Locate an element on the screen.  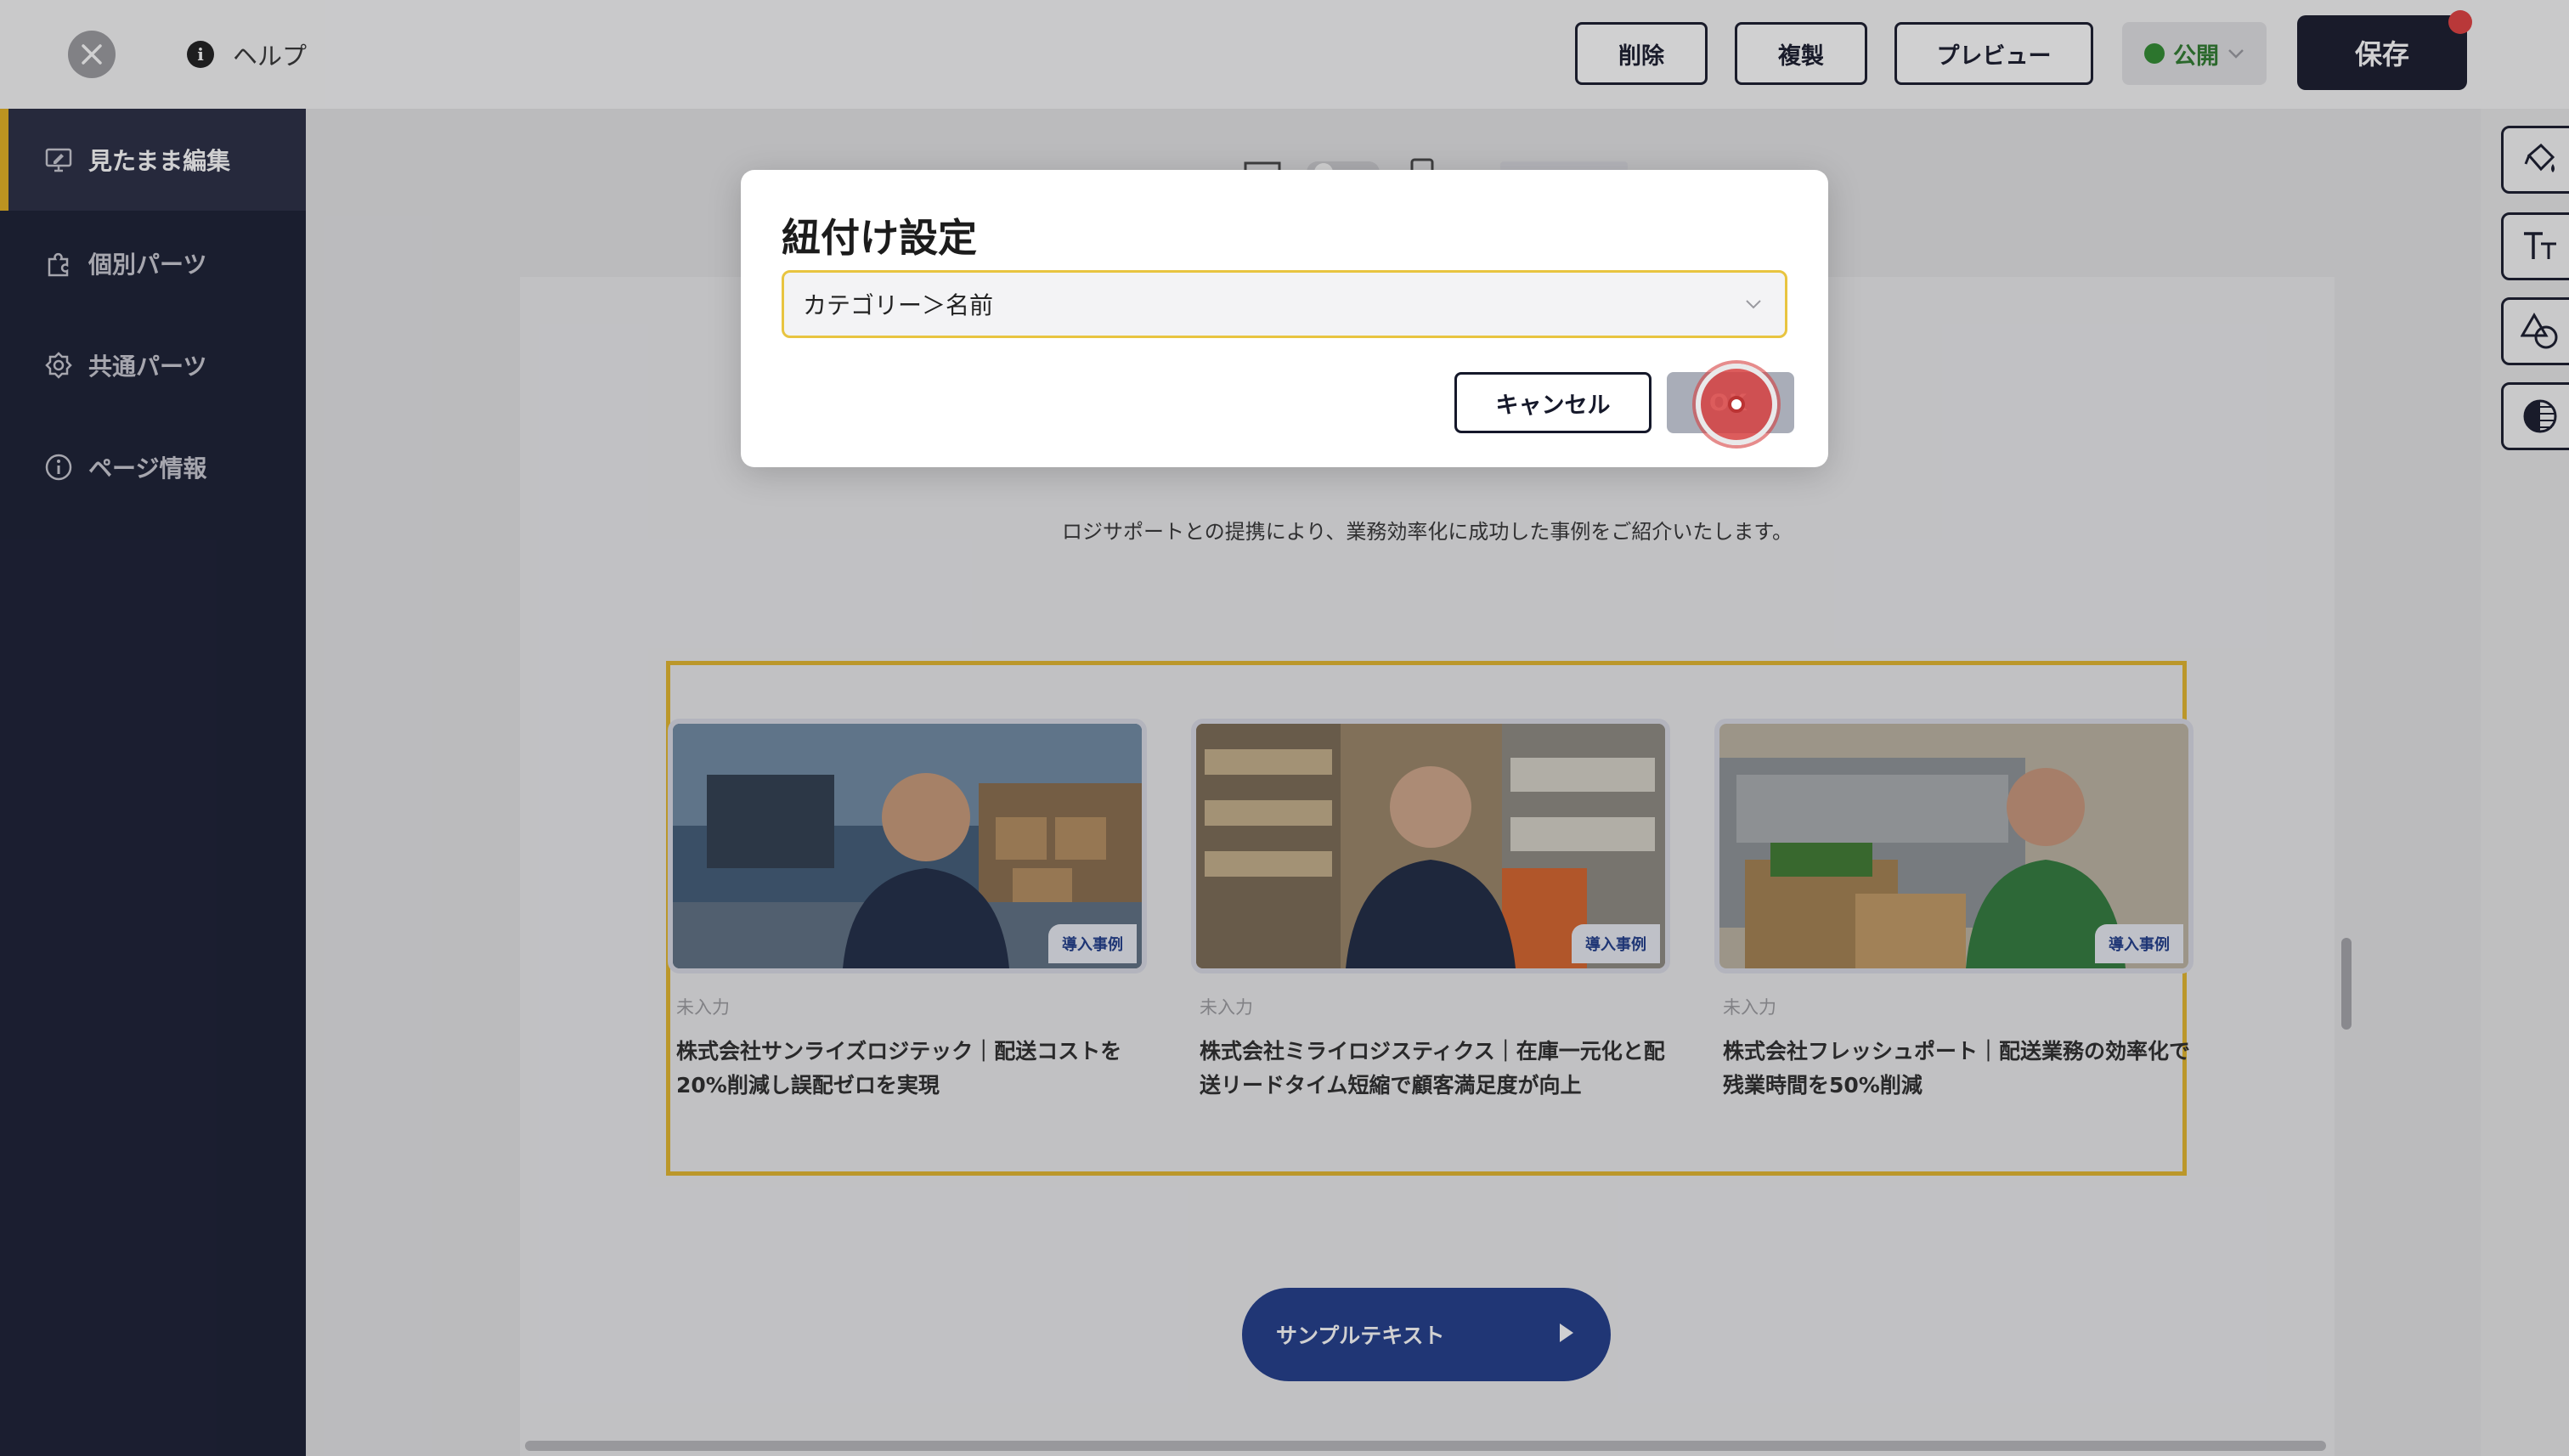
click-indicator is located at coordinates (1737, 404).